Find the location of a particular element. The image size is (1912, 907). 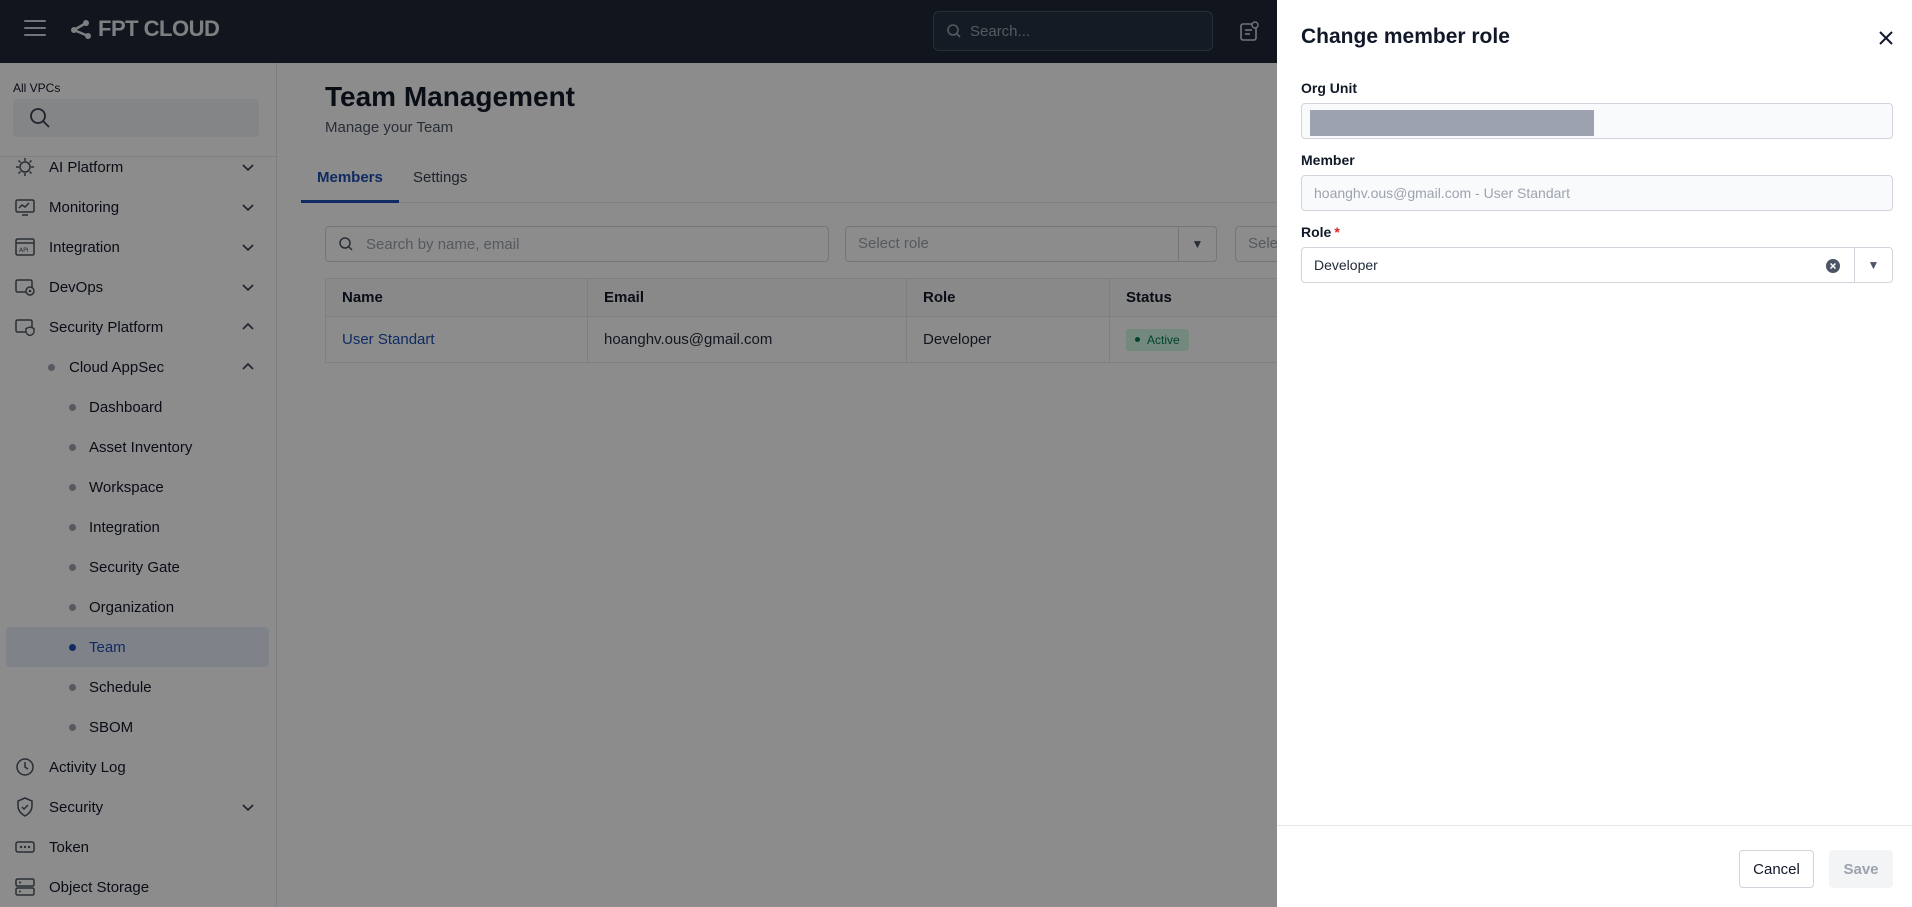

org-unit-field is located at coordinates (1597, 121).